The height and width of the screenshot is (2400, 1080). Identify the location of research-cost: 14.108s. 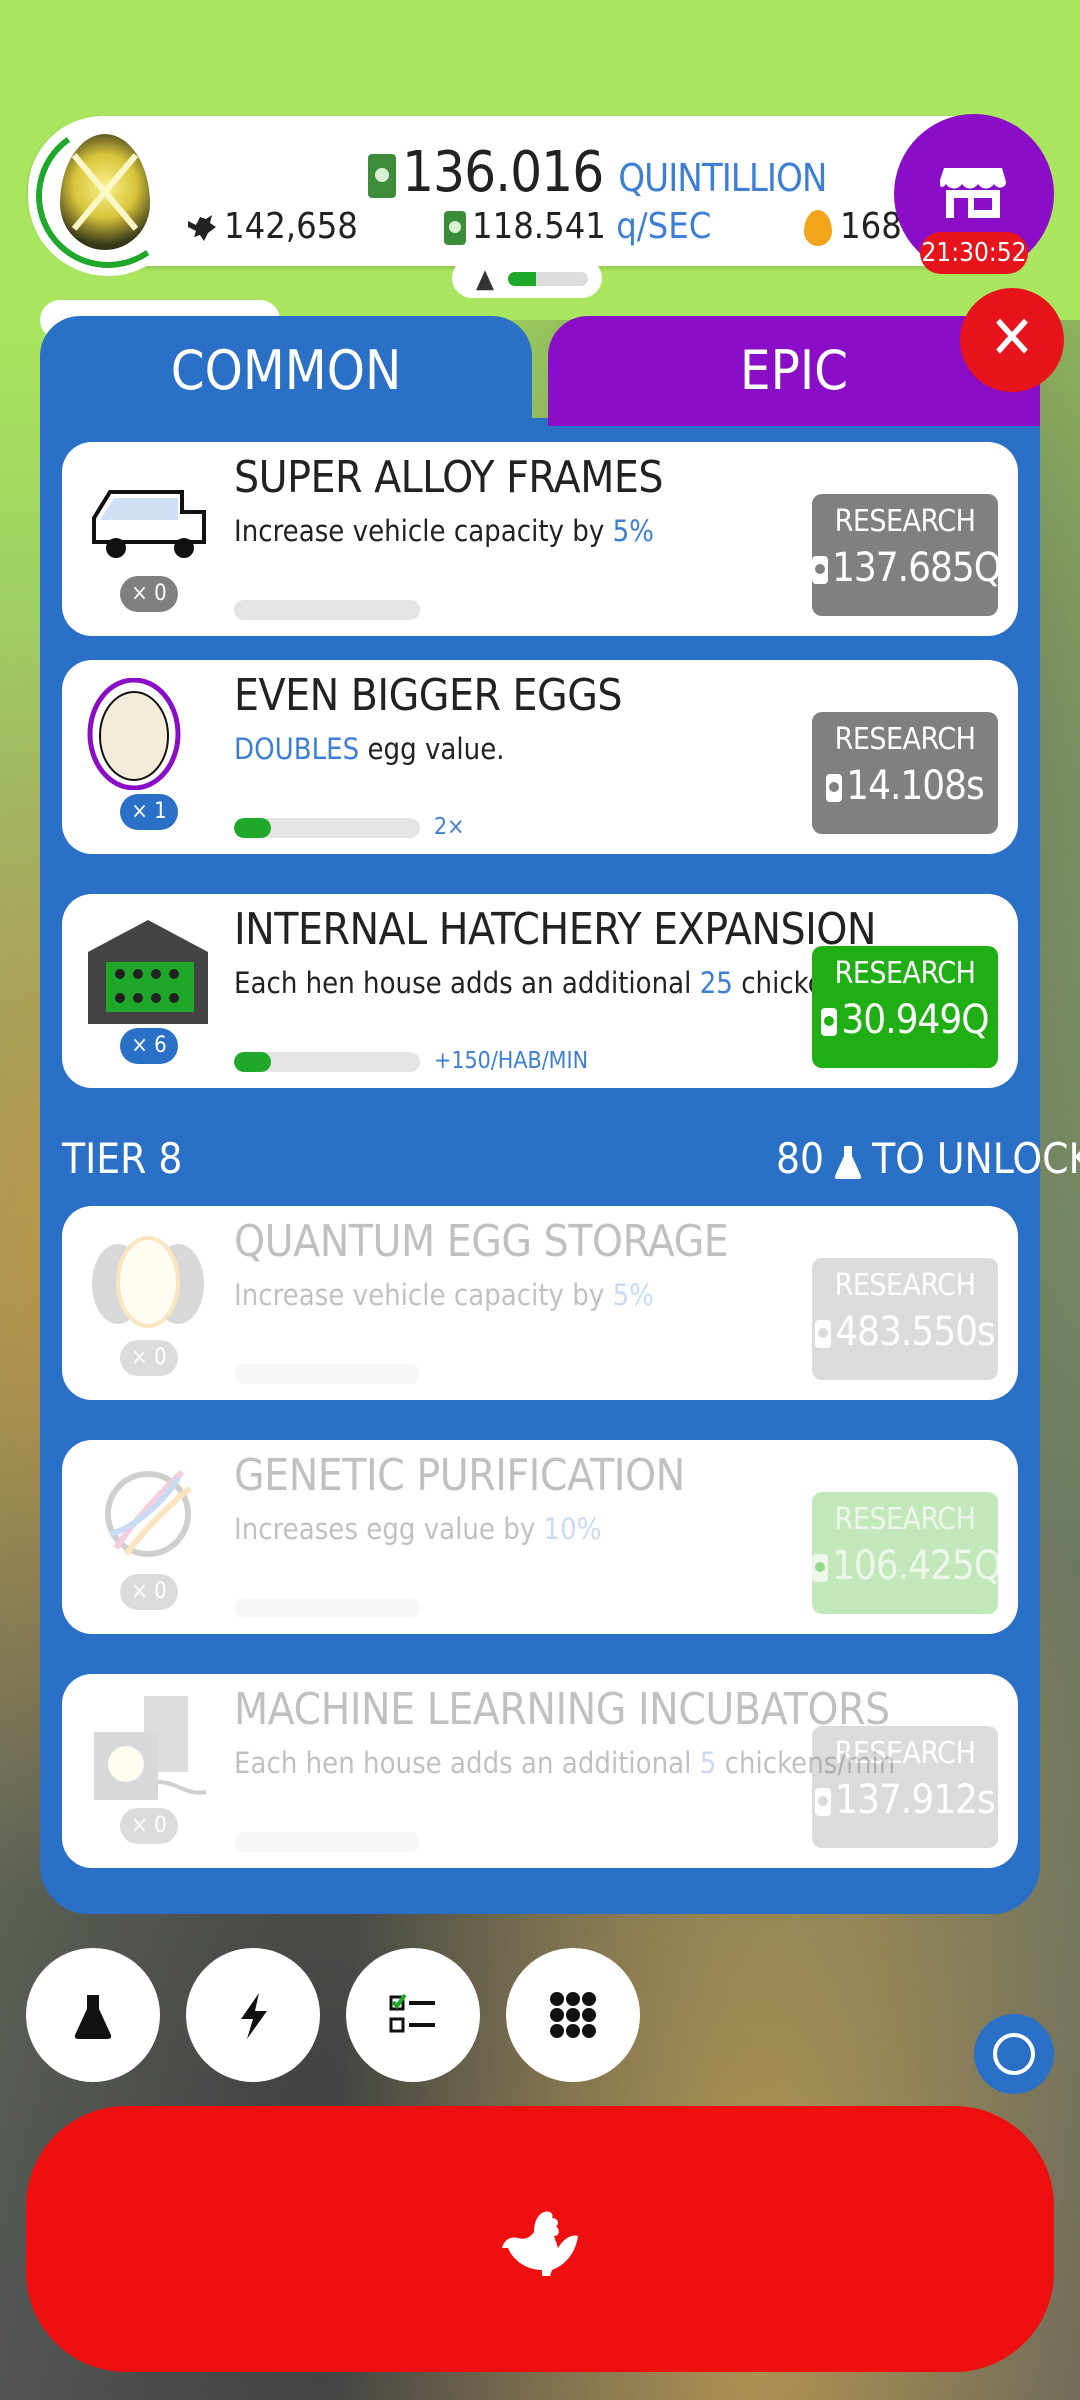
(905, 786).